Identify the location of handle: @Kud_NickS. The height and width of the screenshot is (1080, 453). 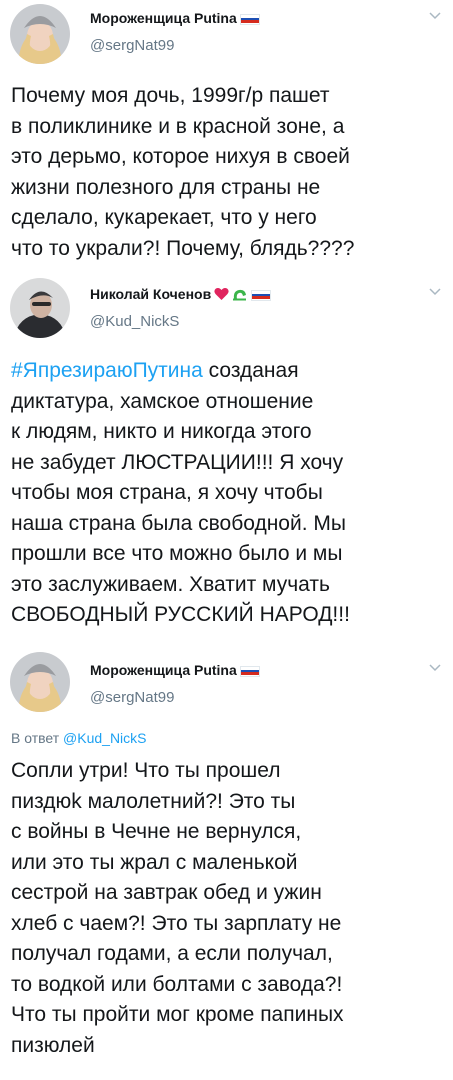
(134, 321).